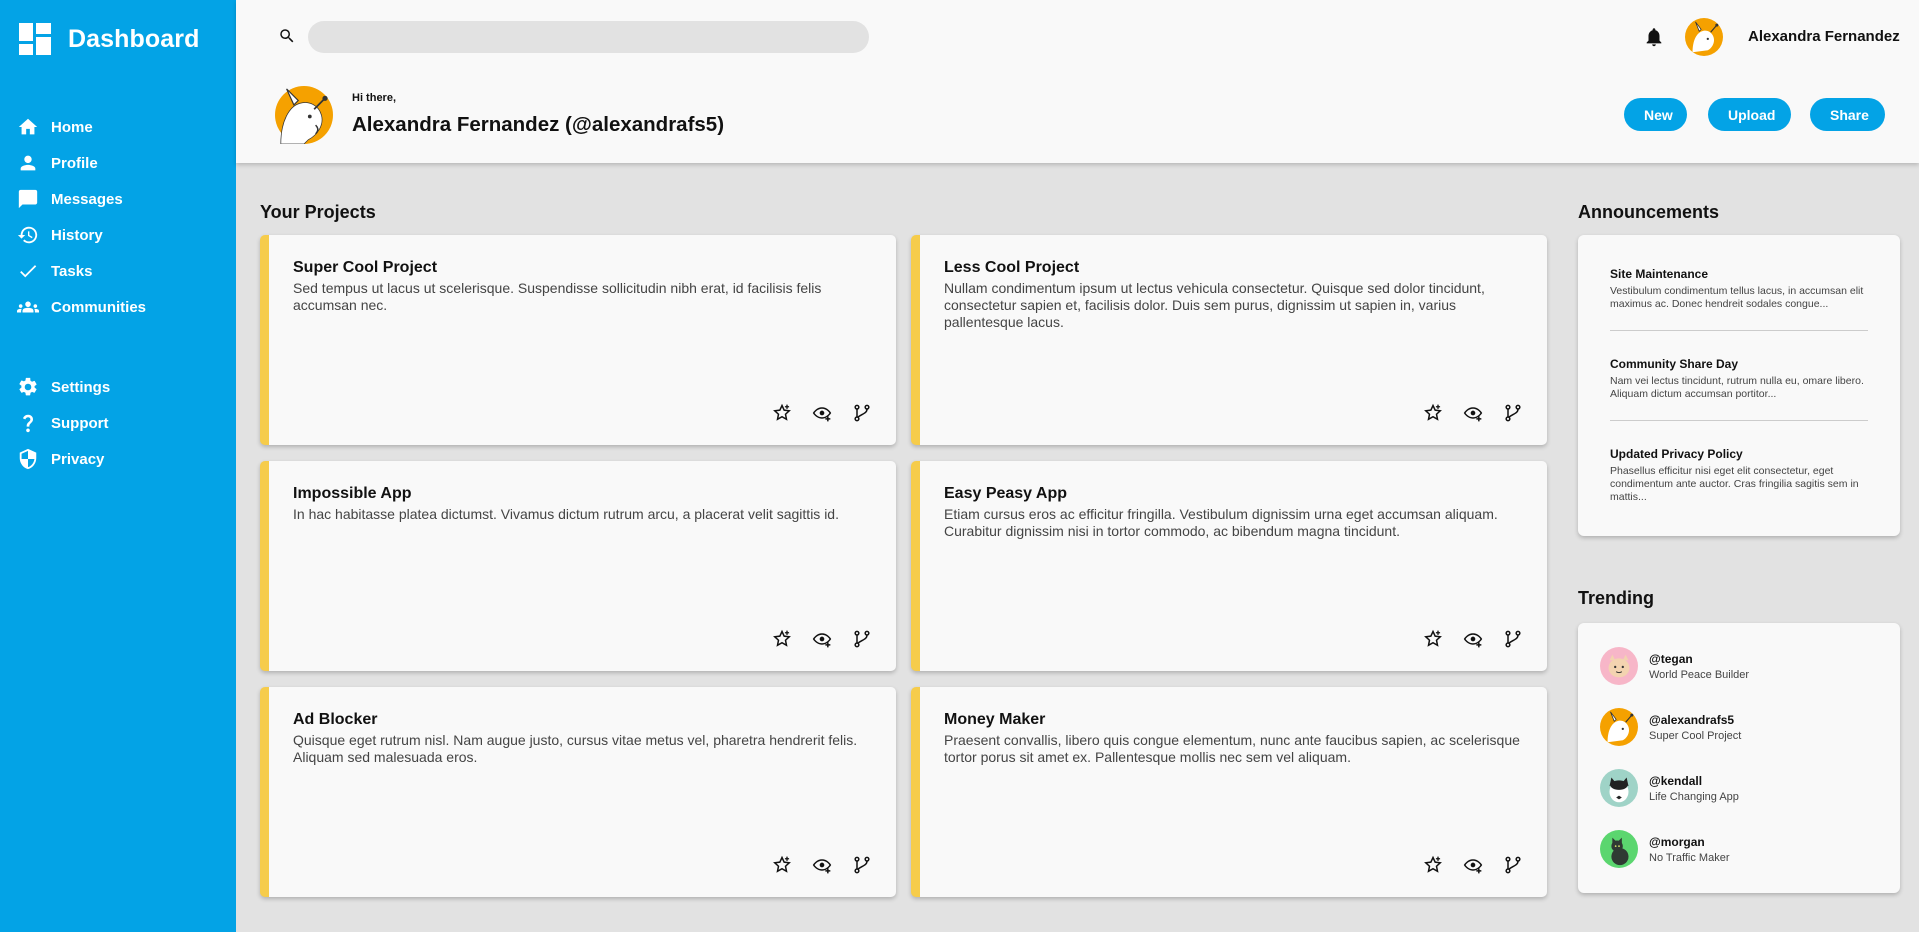 The width and height of the screenshot is (1919, 932). What do you see at coordinates (109, 39) in the screenshot?
I see `brand: Dashboard` at bounding box center [109, 39].